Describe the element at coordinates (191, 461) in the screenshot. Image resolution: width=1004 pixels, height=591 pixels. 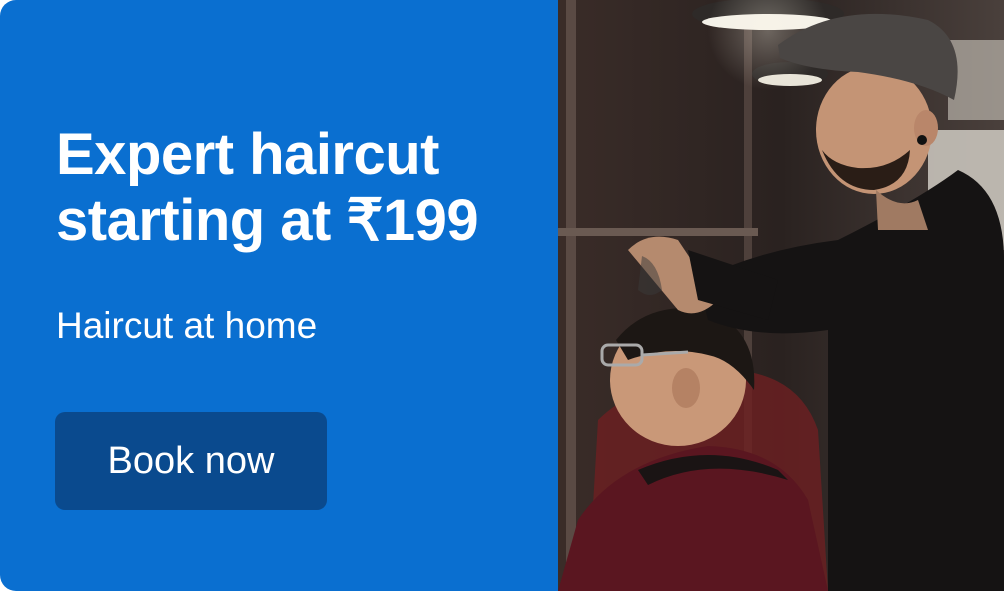
I see `book-now-button: Book now` at that location.